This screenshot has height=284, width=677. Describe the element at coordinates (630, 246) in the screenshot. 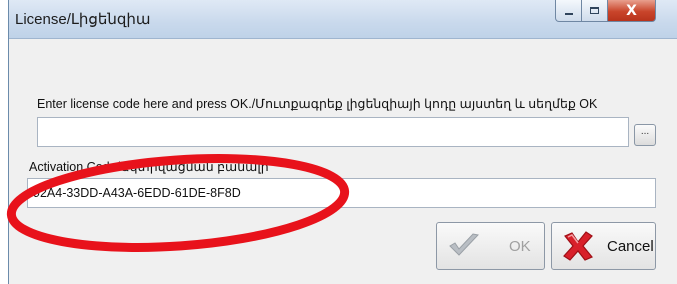

I see `cancel-label: Cancel` at that location.